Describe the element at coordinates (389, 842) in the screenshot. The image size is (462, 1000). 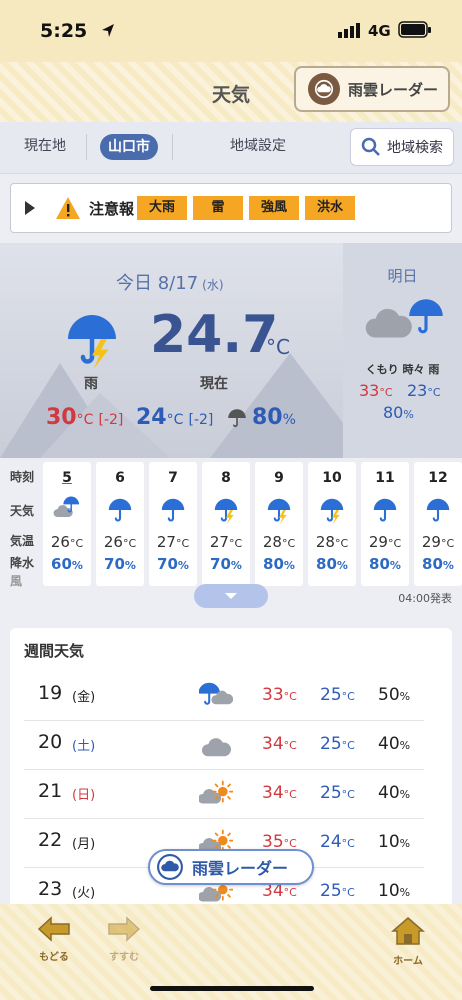
I see `weekly-precip-value: 10` at that location.